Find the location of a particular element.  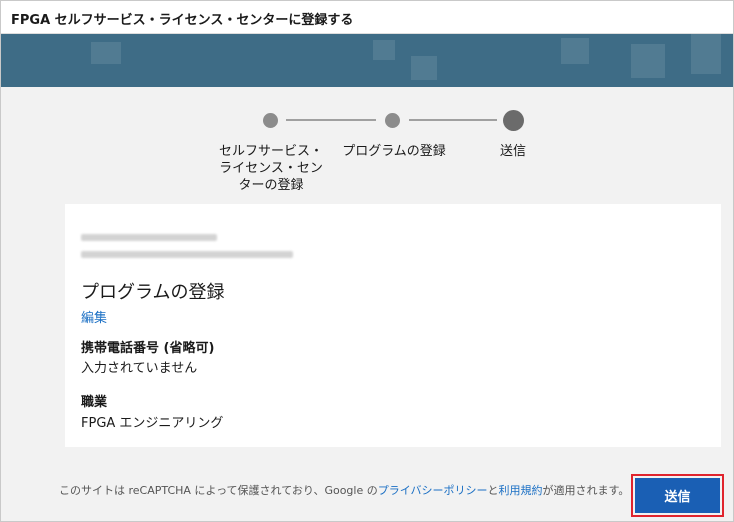

occupation-label: 職業 is located at coordinates (94, 402).